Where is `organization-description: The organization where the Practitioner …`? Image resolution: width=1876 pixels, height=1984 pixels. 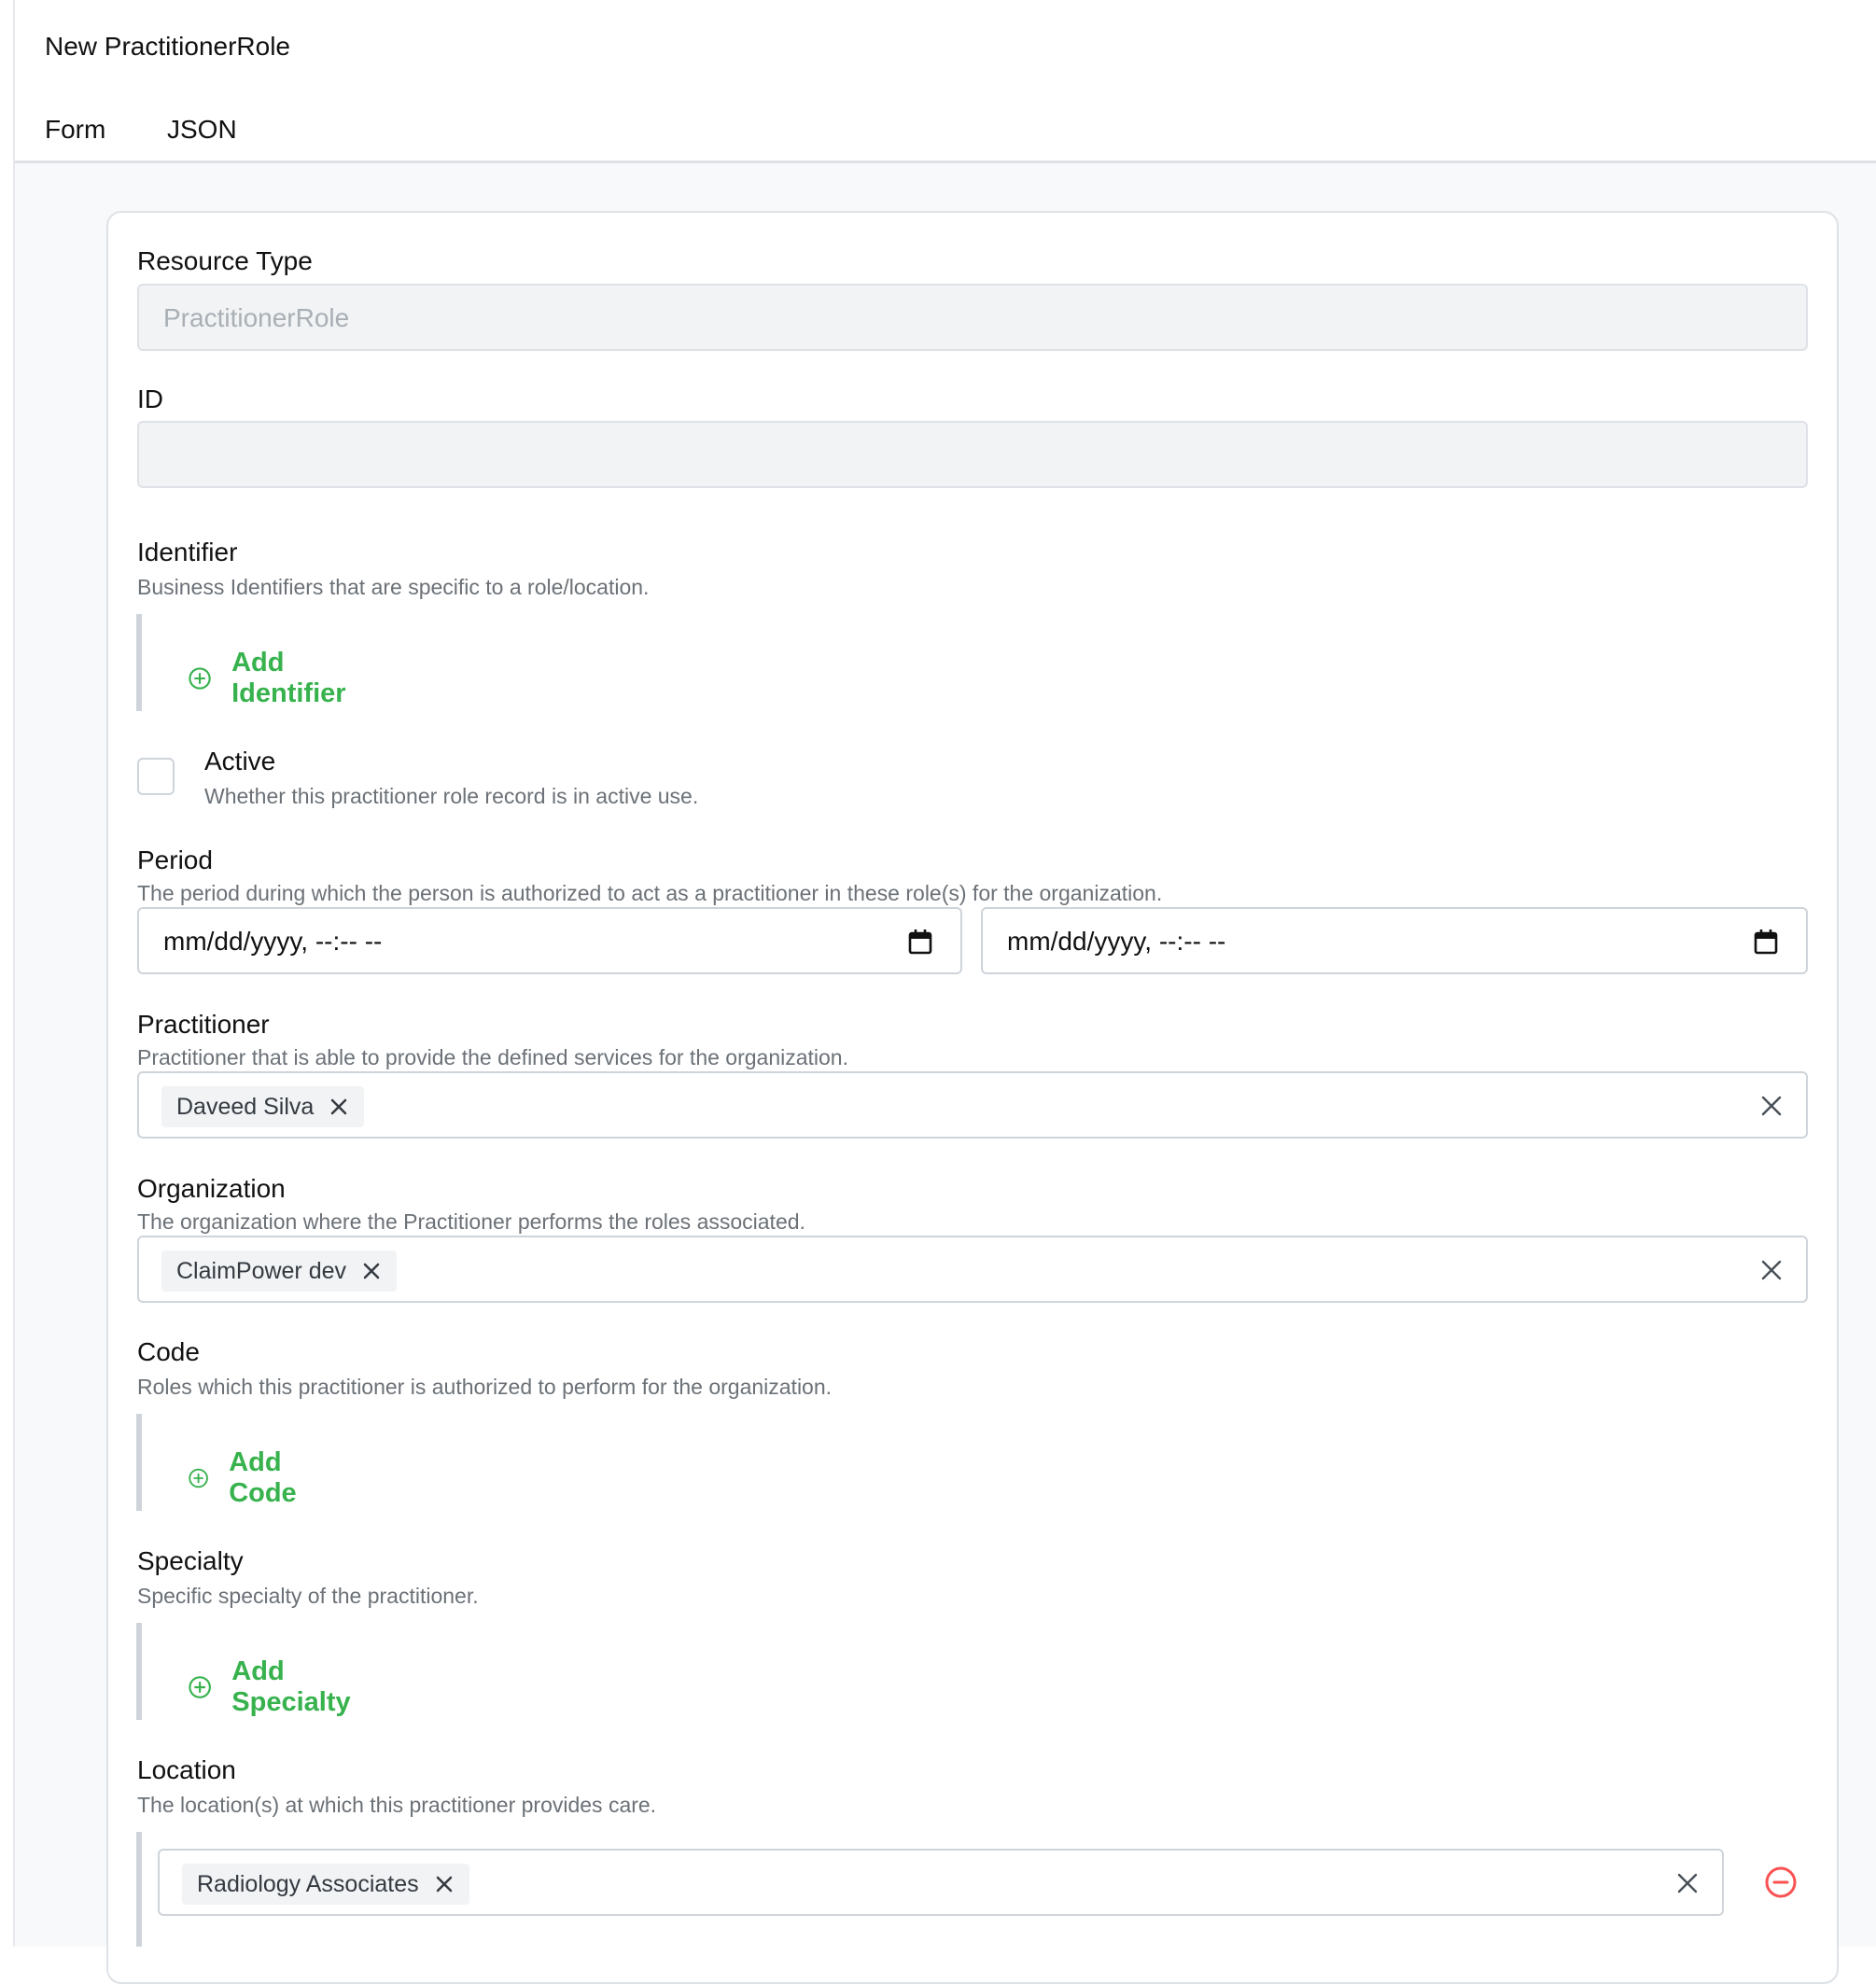 organization-description: The organization where the Practitioner … is located at coordinates (471, 1221).